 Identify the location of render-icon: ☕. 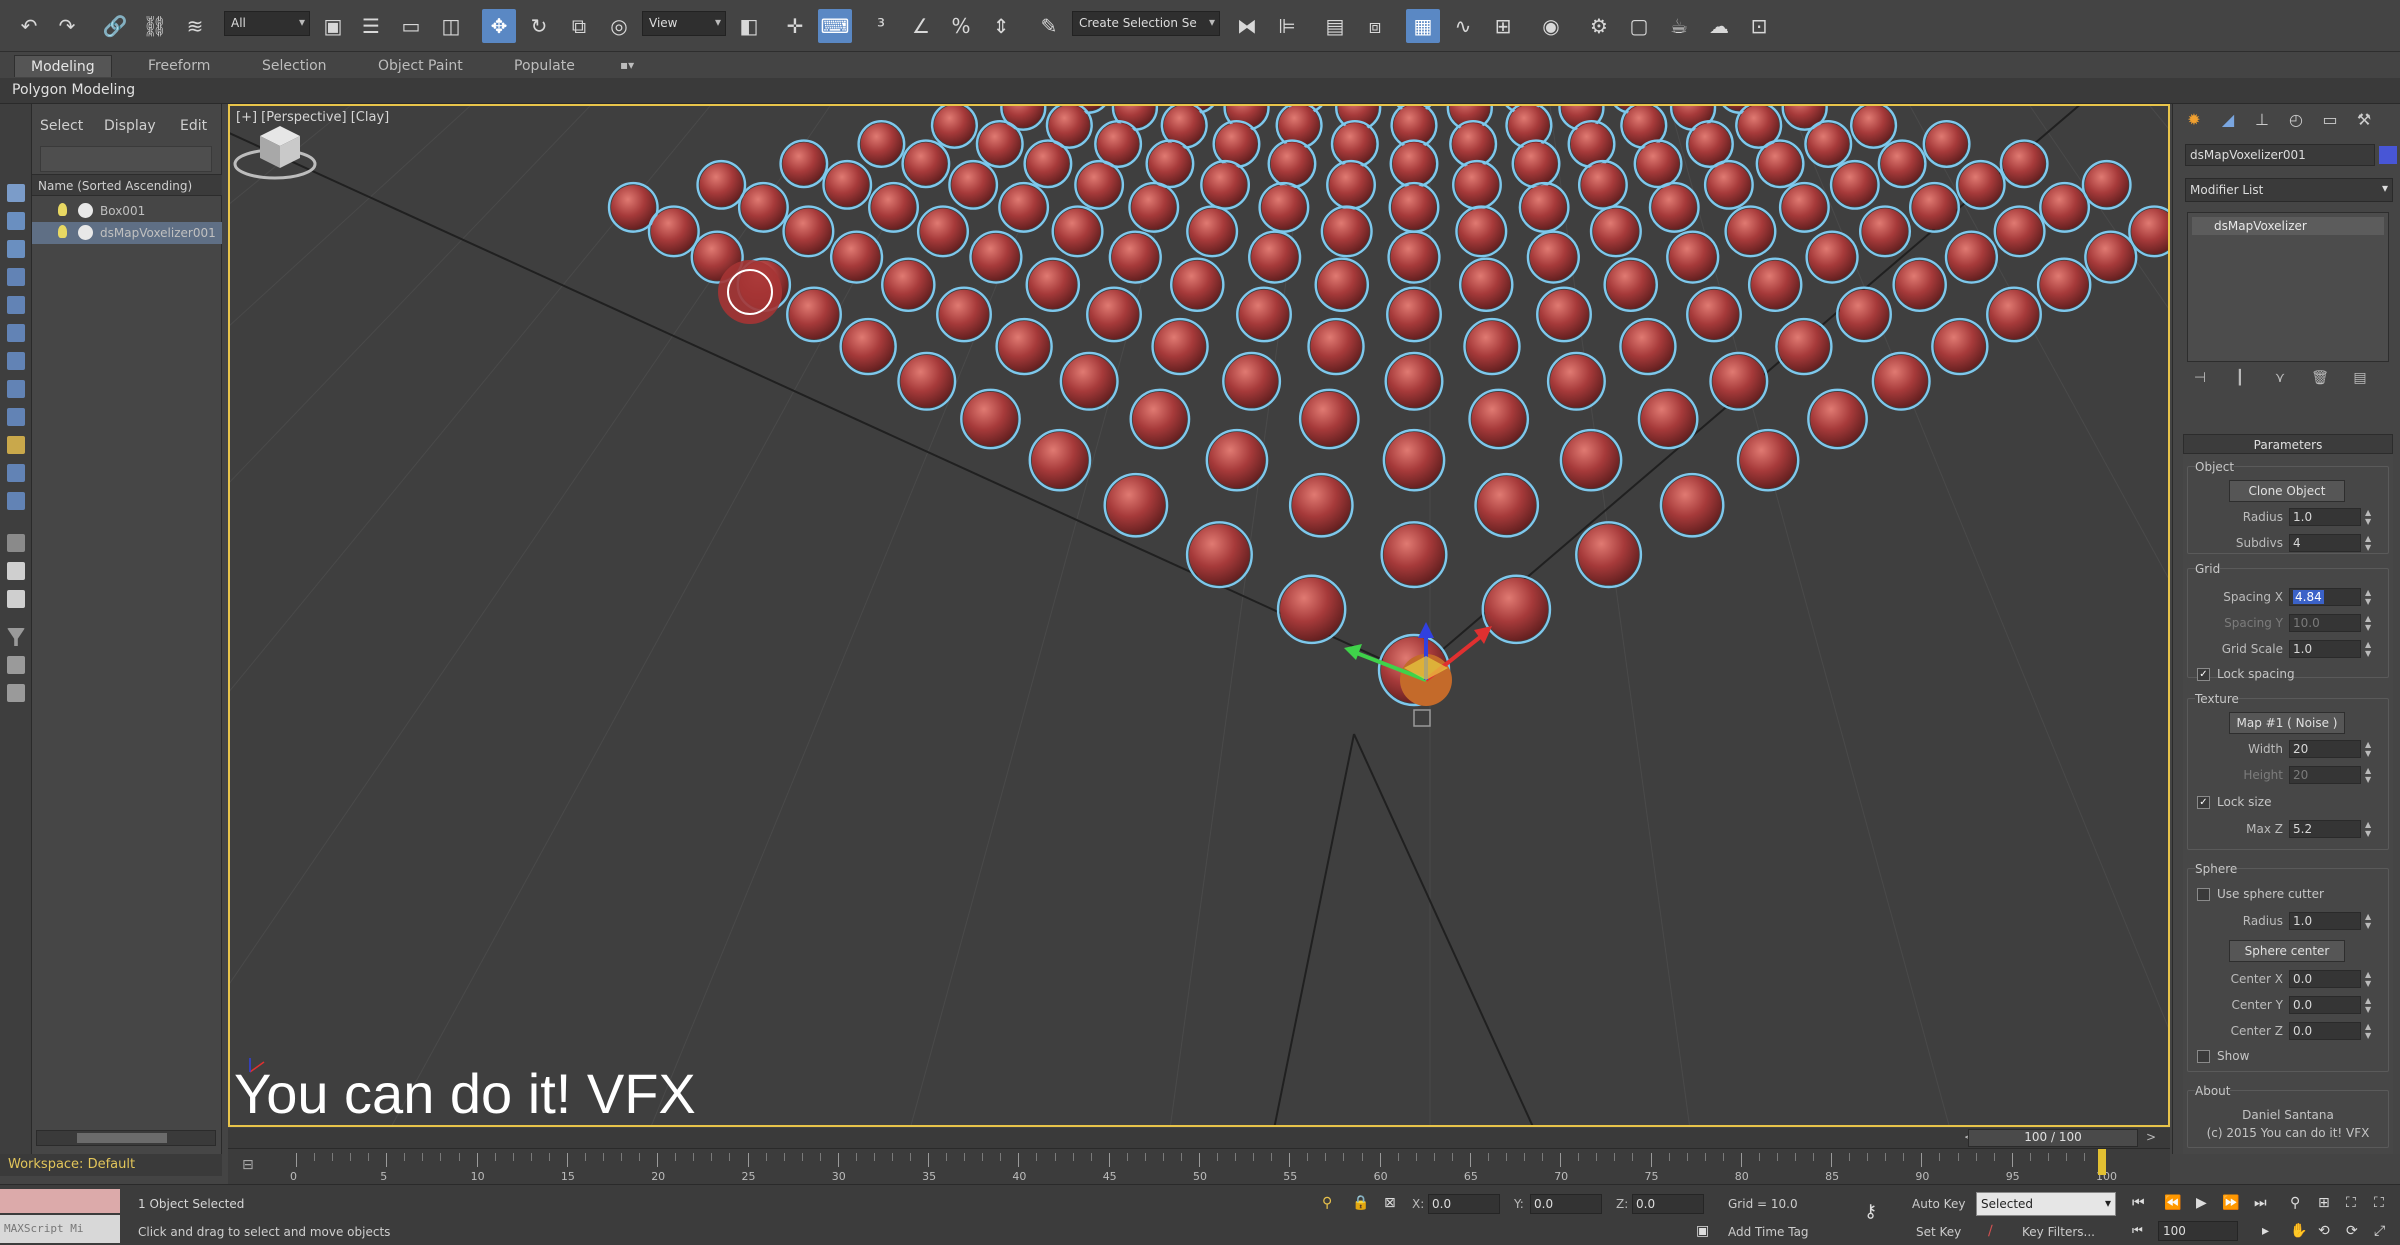
(1679, 26).